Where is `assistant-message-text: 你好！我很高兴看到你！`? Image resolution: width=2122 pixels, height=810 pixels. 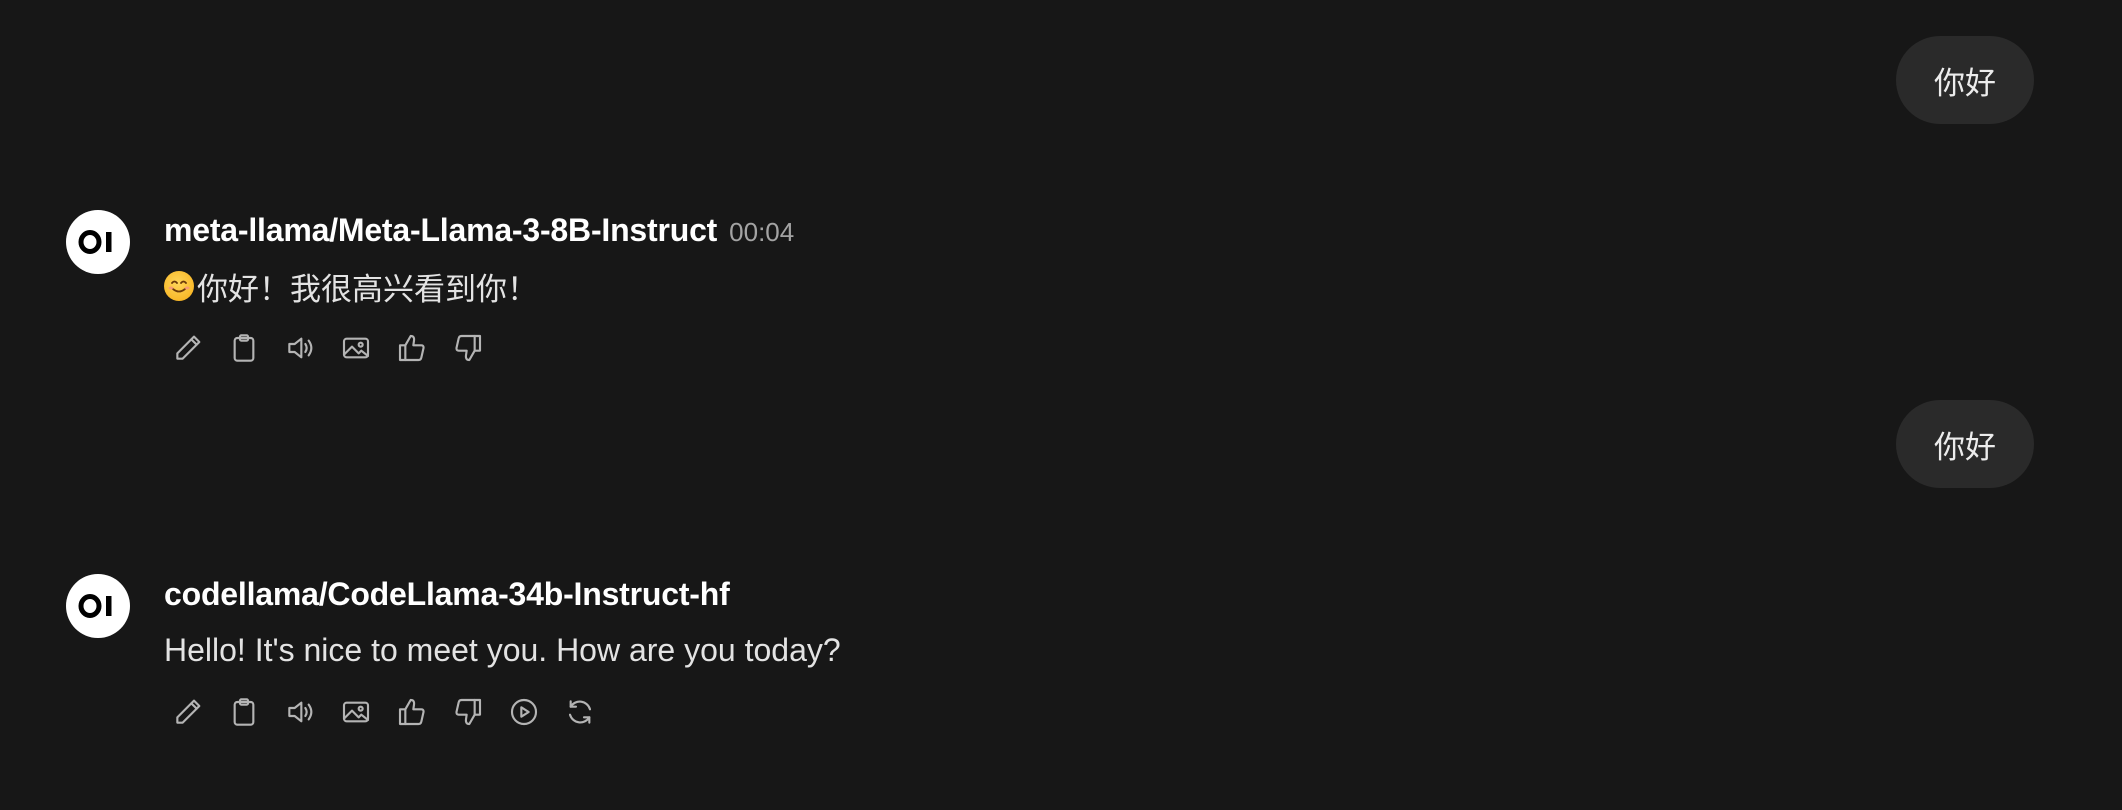
assistant-message-text: 你好！我很高兴看到你！ is located at coordinates (479, 286).